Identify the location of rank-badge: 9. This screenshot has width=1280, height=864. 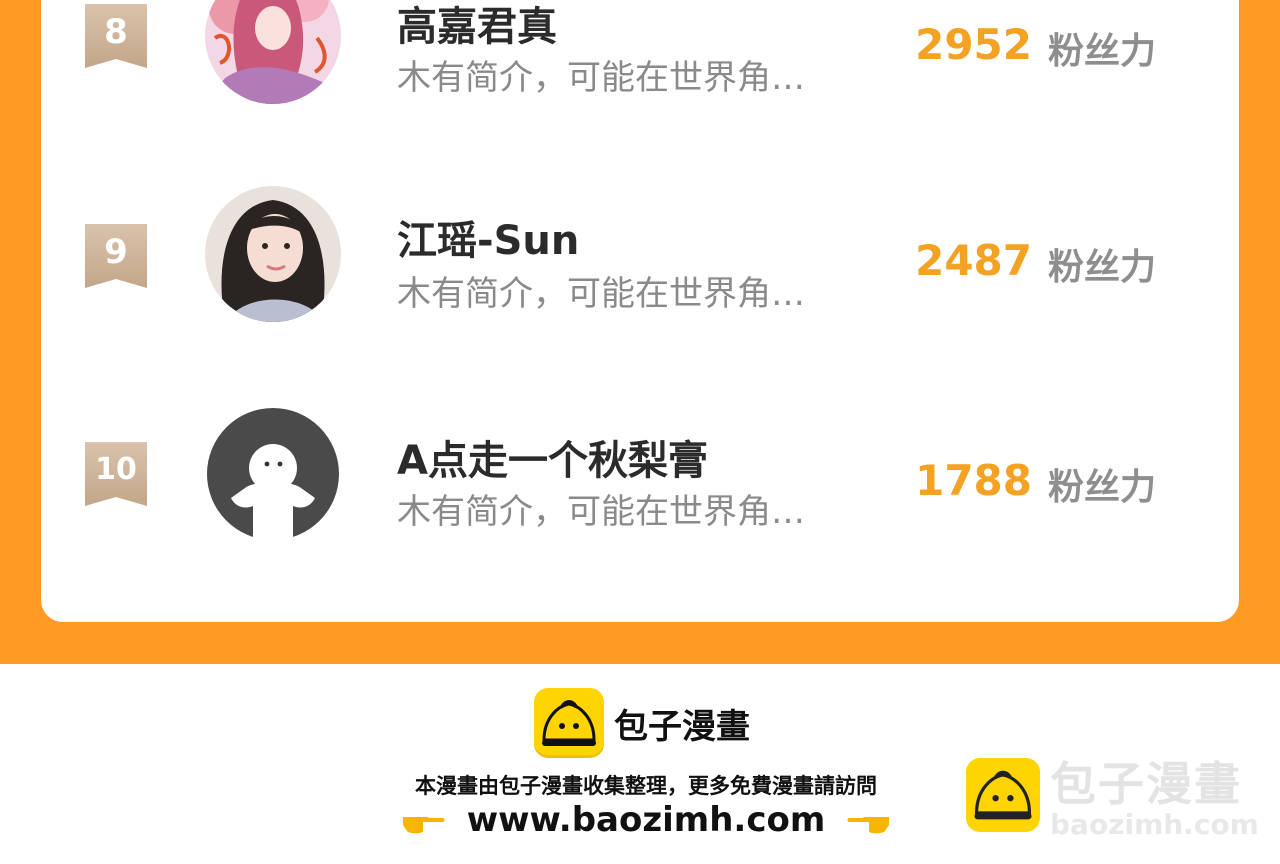
(116, 256).